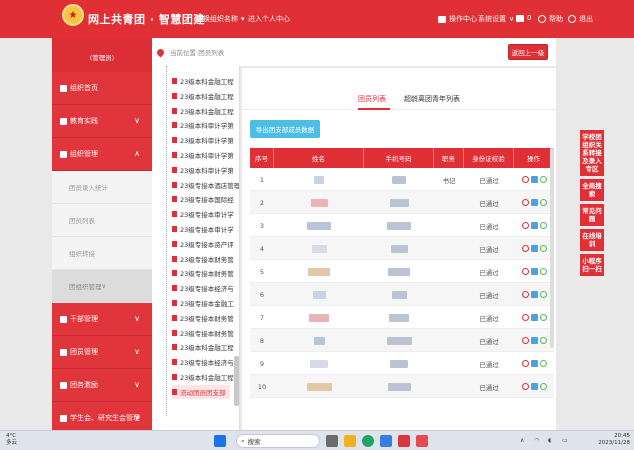 This screenshot has width=634, height=450. What do you see at coordinates (203, 199) in the screenshot?
I see `tree-node: 23级专接本国际经` at bounding box center [203, 199].